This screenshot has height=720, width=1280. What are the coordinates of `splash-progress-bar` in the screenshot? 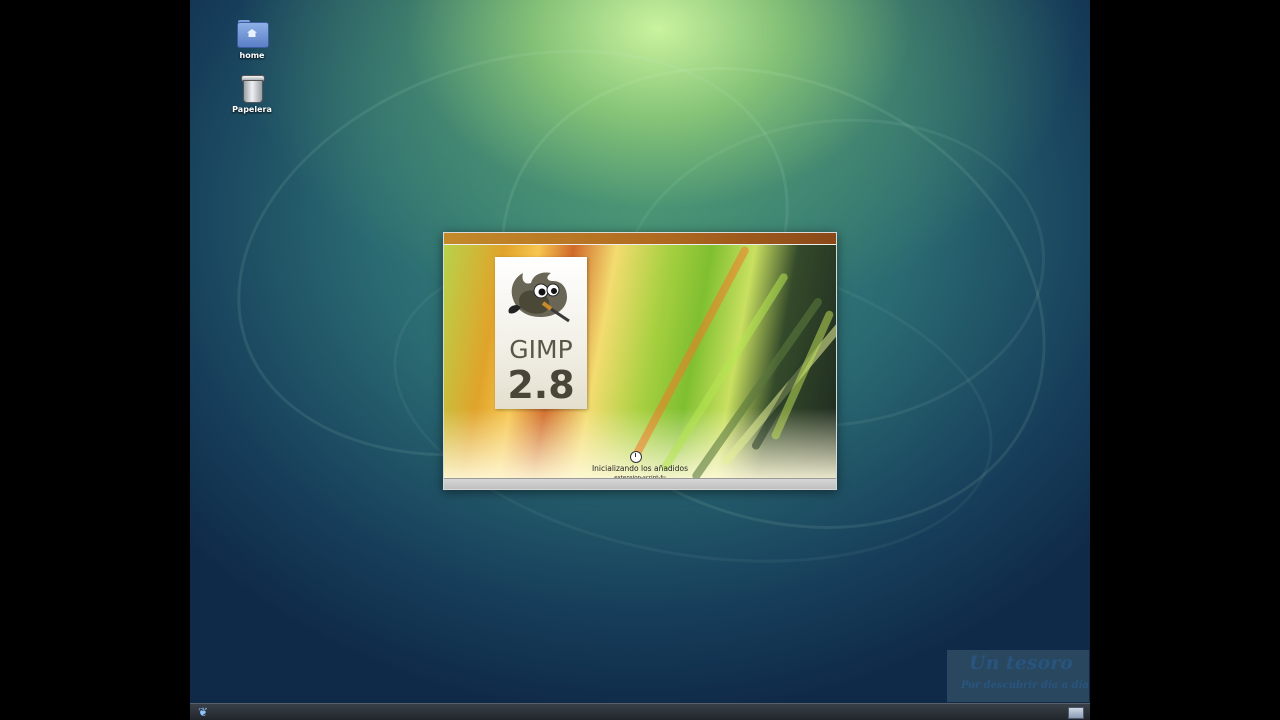 It's located at (640, 483).